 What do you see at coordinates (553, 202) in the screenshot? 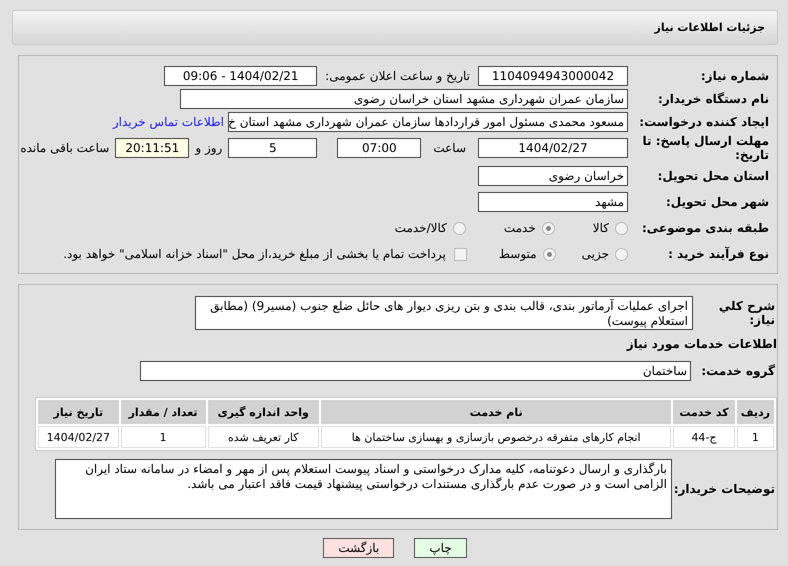
I see `city-field: مشهد` at bounding box center [553, 202].